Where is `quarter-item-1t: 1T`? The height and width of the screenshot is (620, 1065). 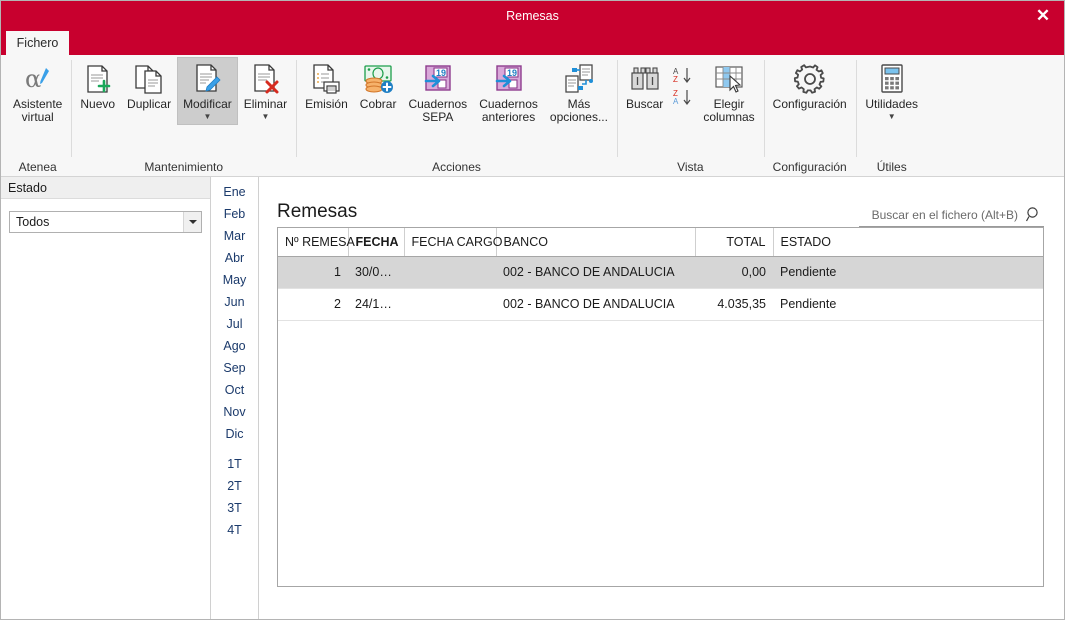 quarter-item-1t: 1T is located at coordinates (234, 464).